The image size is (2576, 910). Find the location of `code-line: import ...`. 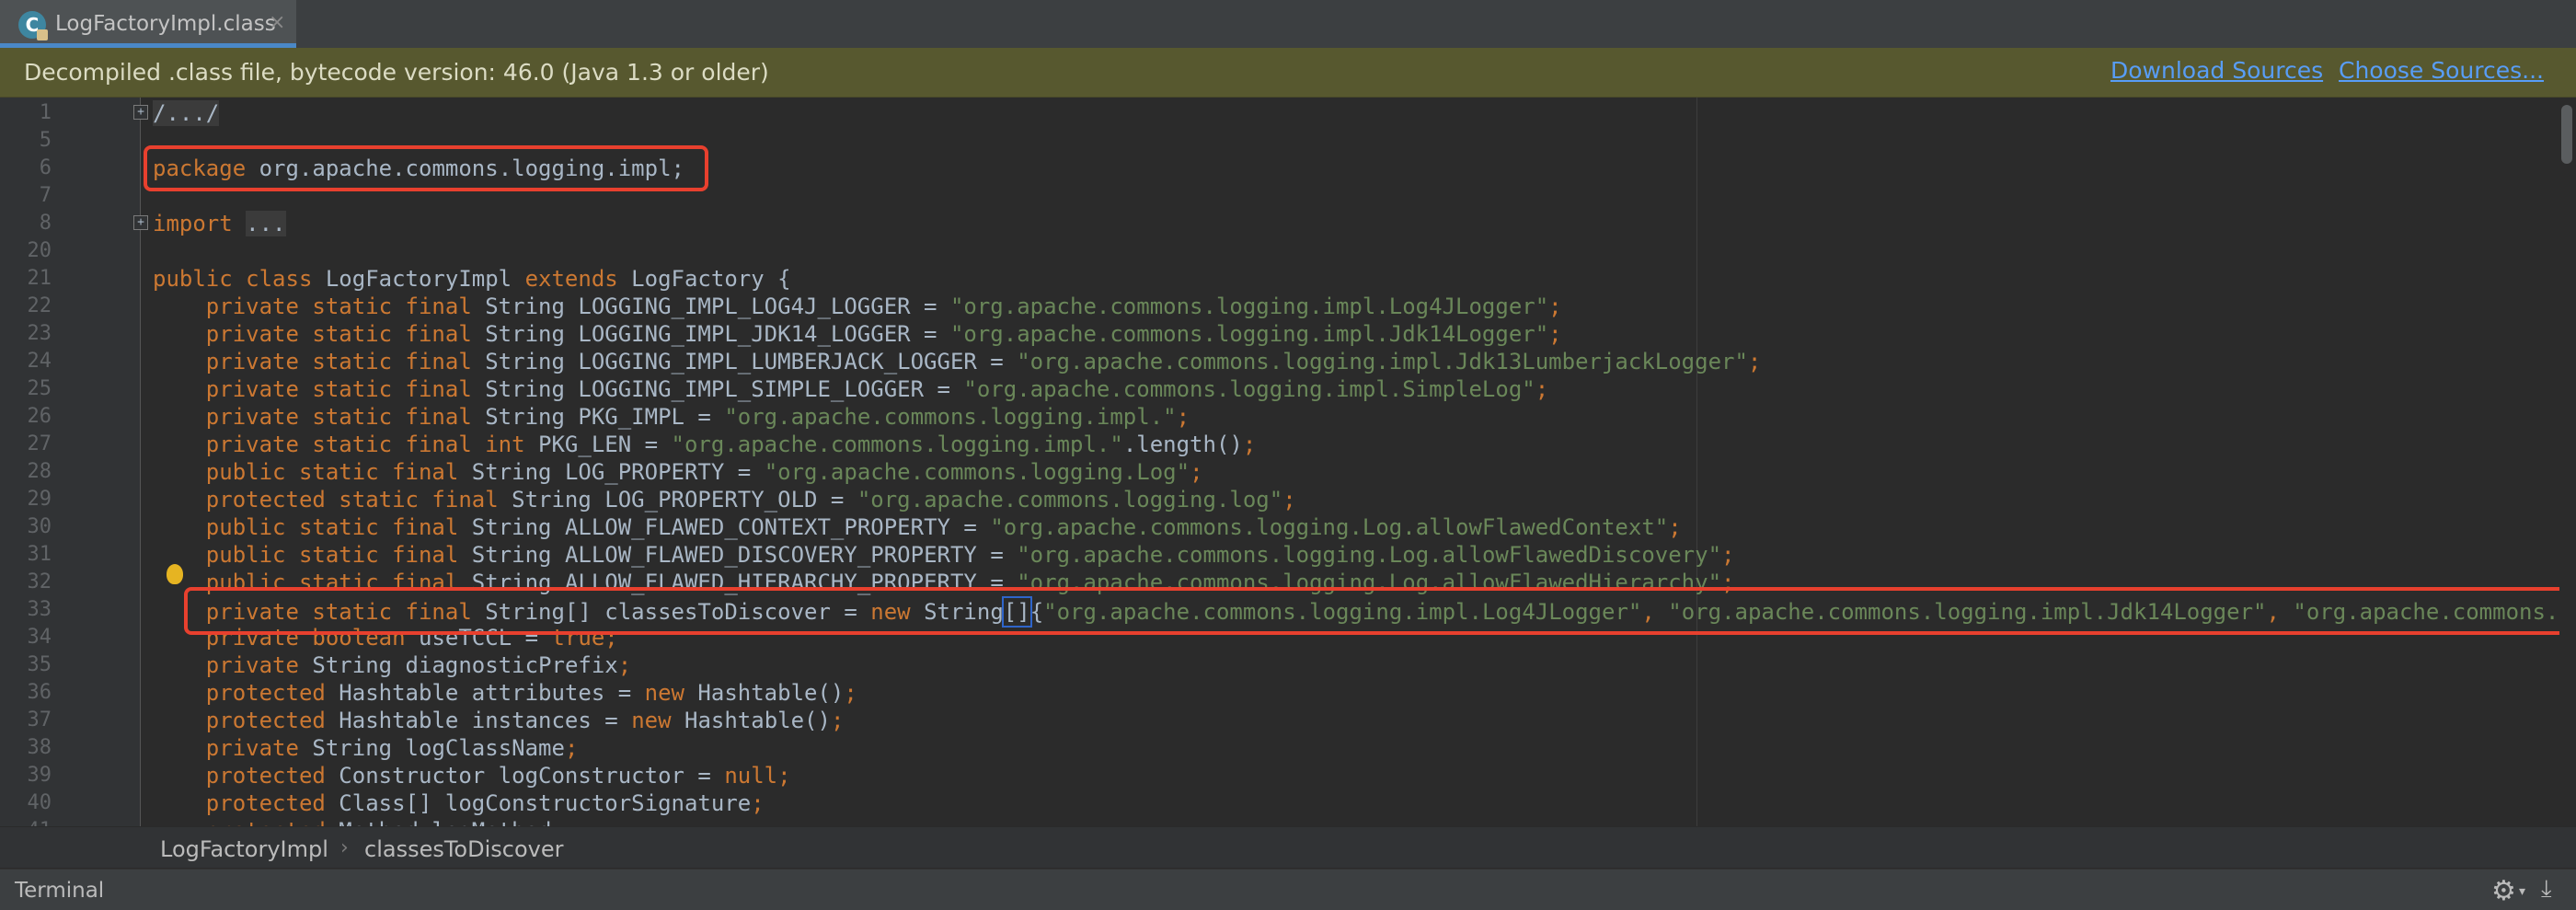

code-line: import ... is located at coordinates (1349, 223).